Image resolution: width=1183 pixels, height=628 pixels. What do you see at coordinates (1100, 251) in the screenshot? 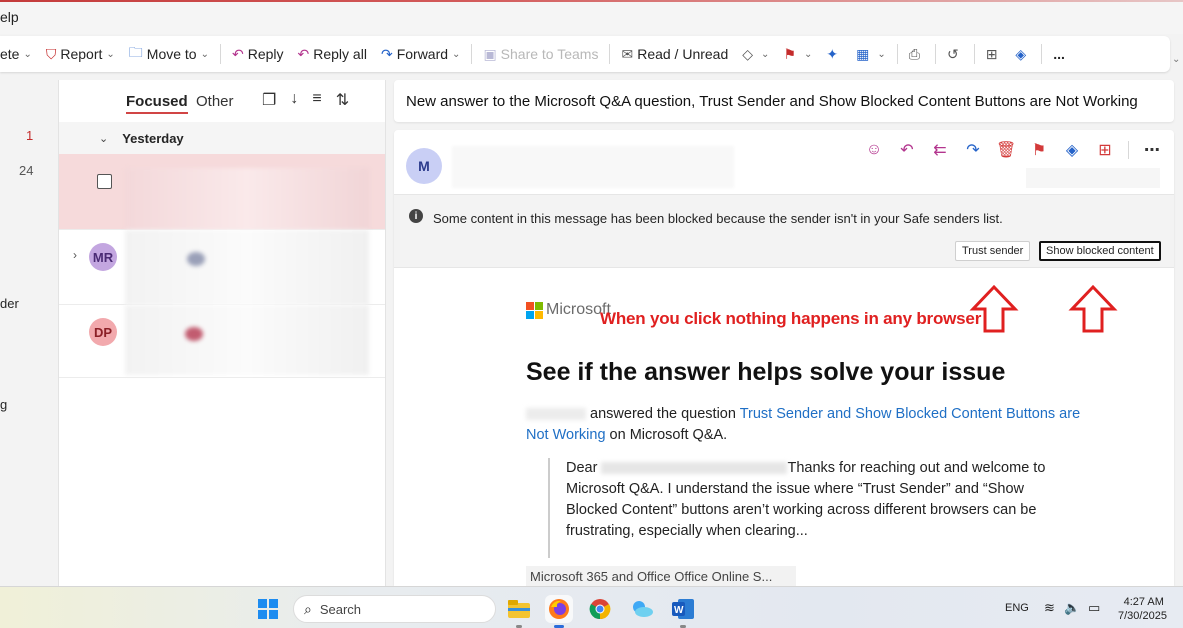
I see `show-blocked-content-button: Show blocked content` at bounding box center [1100, 251].